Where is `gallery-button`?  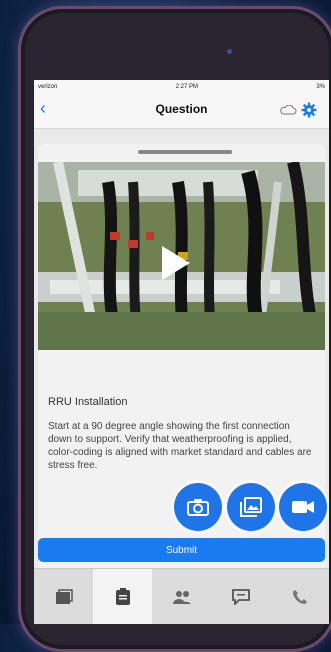 gallery-button is located at coordinates (251, 507).